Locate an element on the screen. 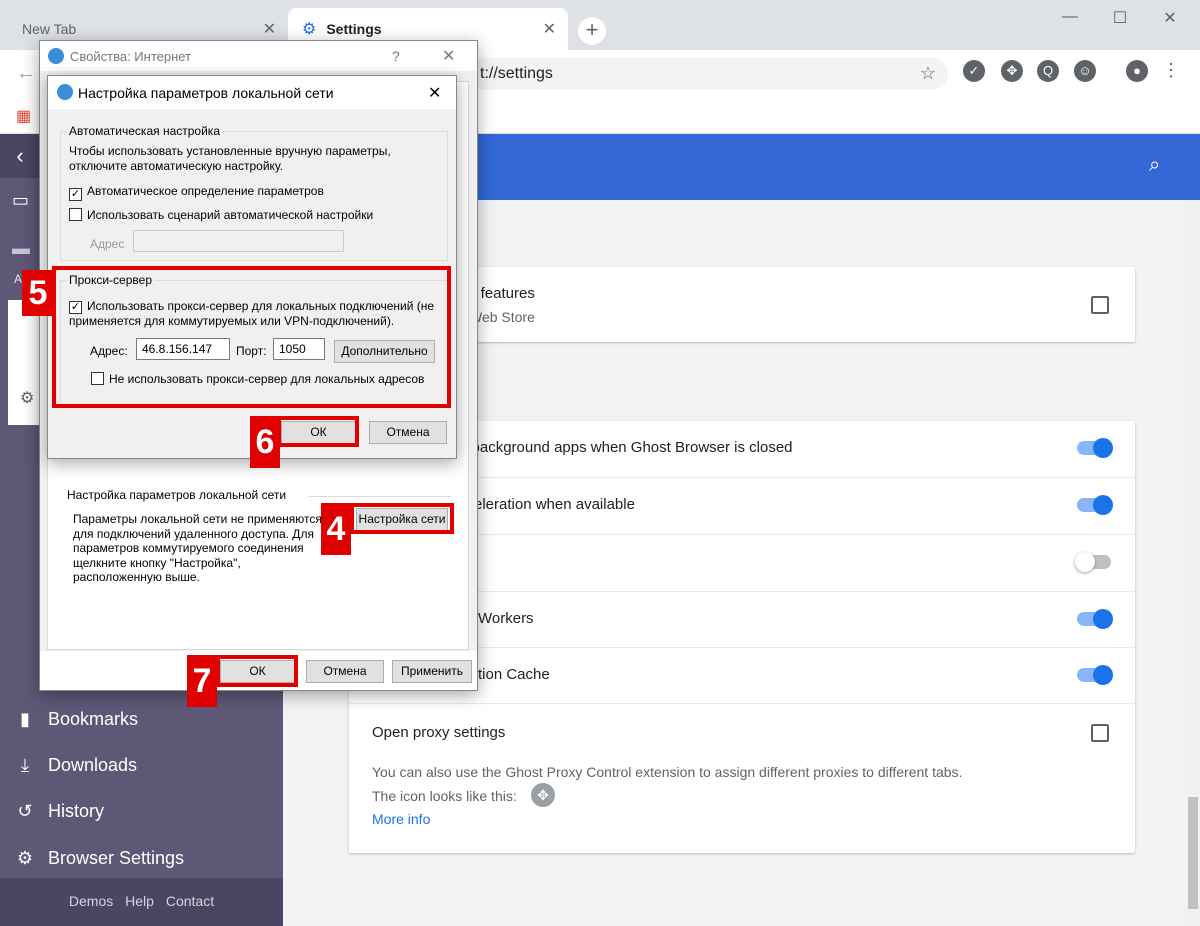  collapse-chevron-icon: ‹ is located at coordinates (20, 156).